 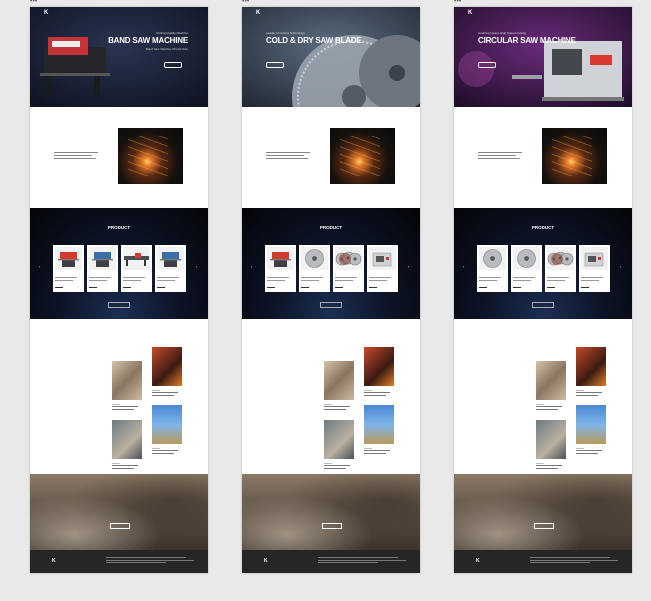 What do you see at coordinates (285, 33) in the screenshot?
I see `hero-subtitle: Leader of Cutting Technology` at bounding box center [285, 33].